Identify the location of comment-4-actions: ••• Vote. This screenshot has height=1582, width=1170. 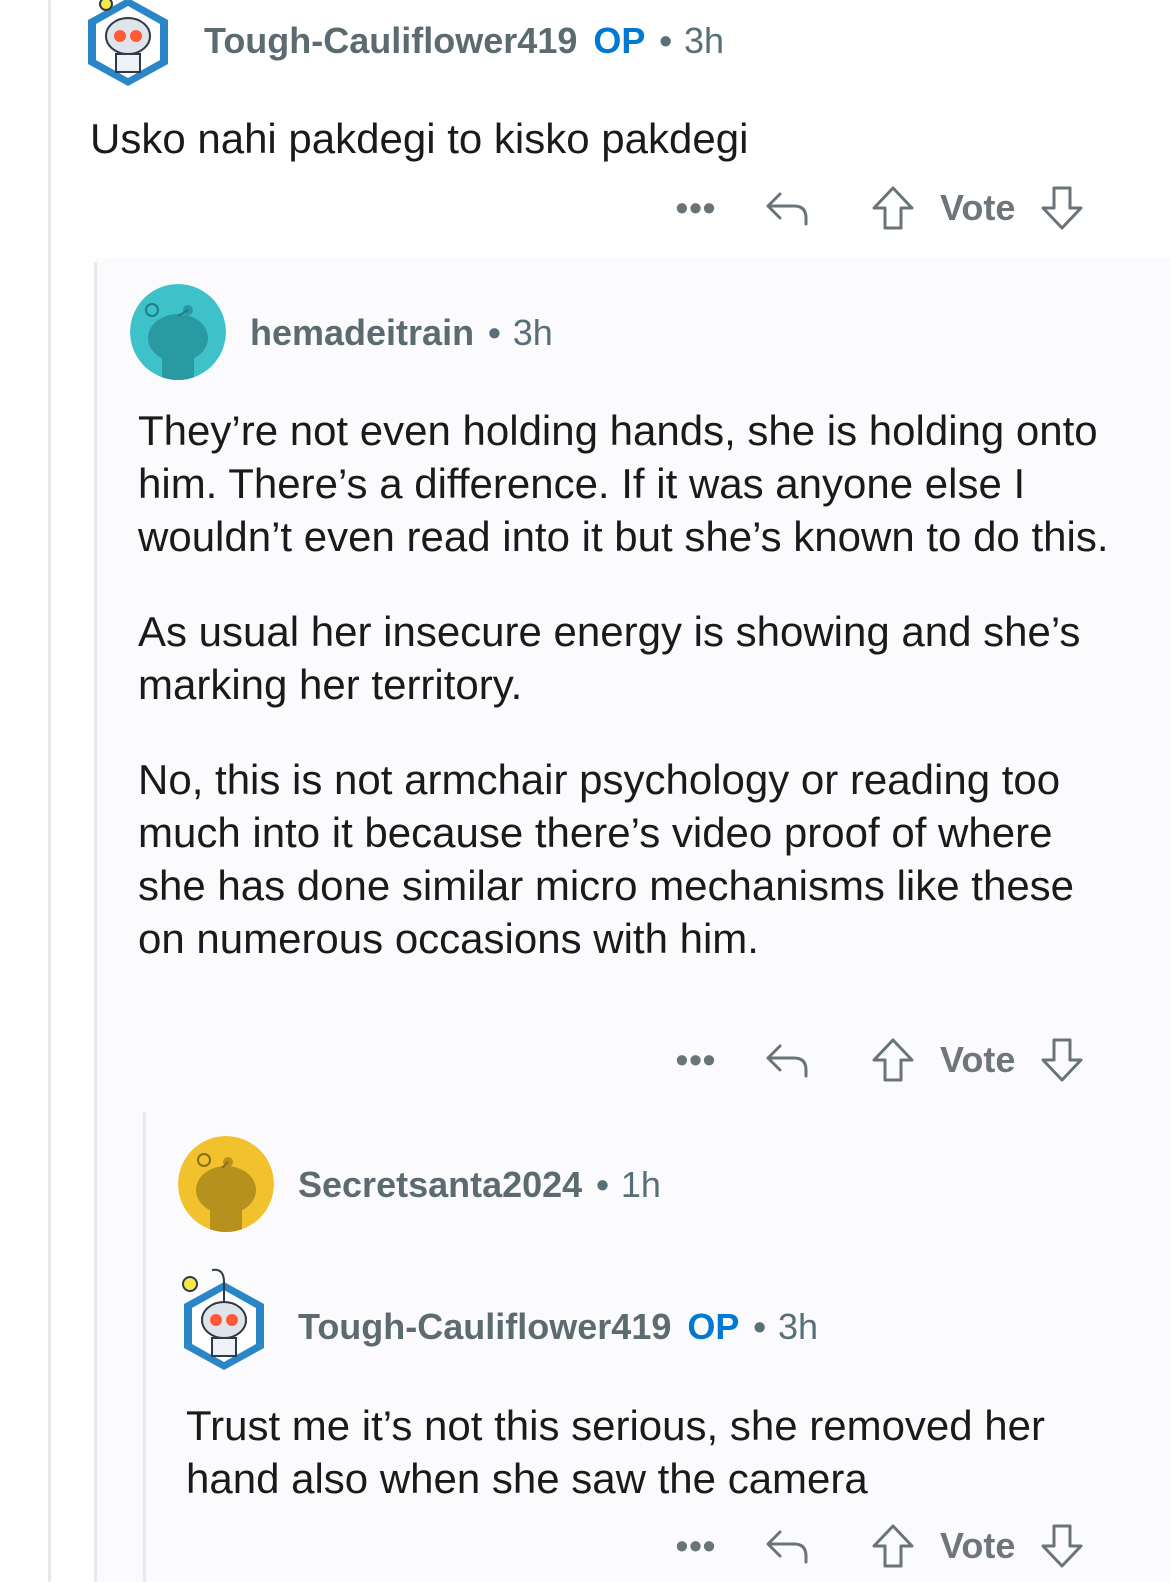
(876, 1546).